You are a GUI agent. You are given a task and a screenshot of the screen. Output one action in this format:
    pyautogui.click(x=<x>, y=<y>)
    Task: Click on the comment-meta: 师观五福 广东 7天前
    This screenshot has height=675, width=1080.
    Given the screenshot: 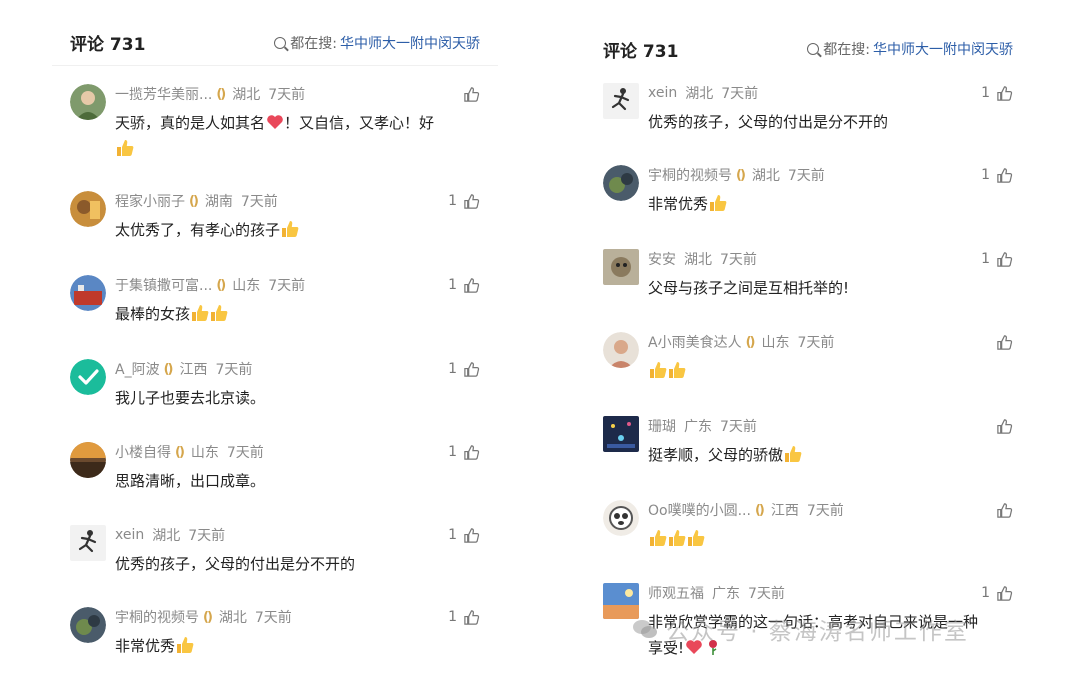 What is the action you would take?
    pyautogui.click(x=716, y=593)
    